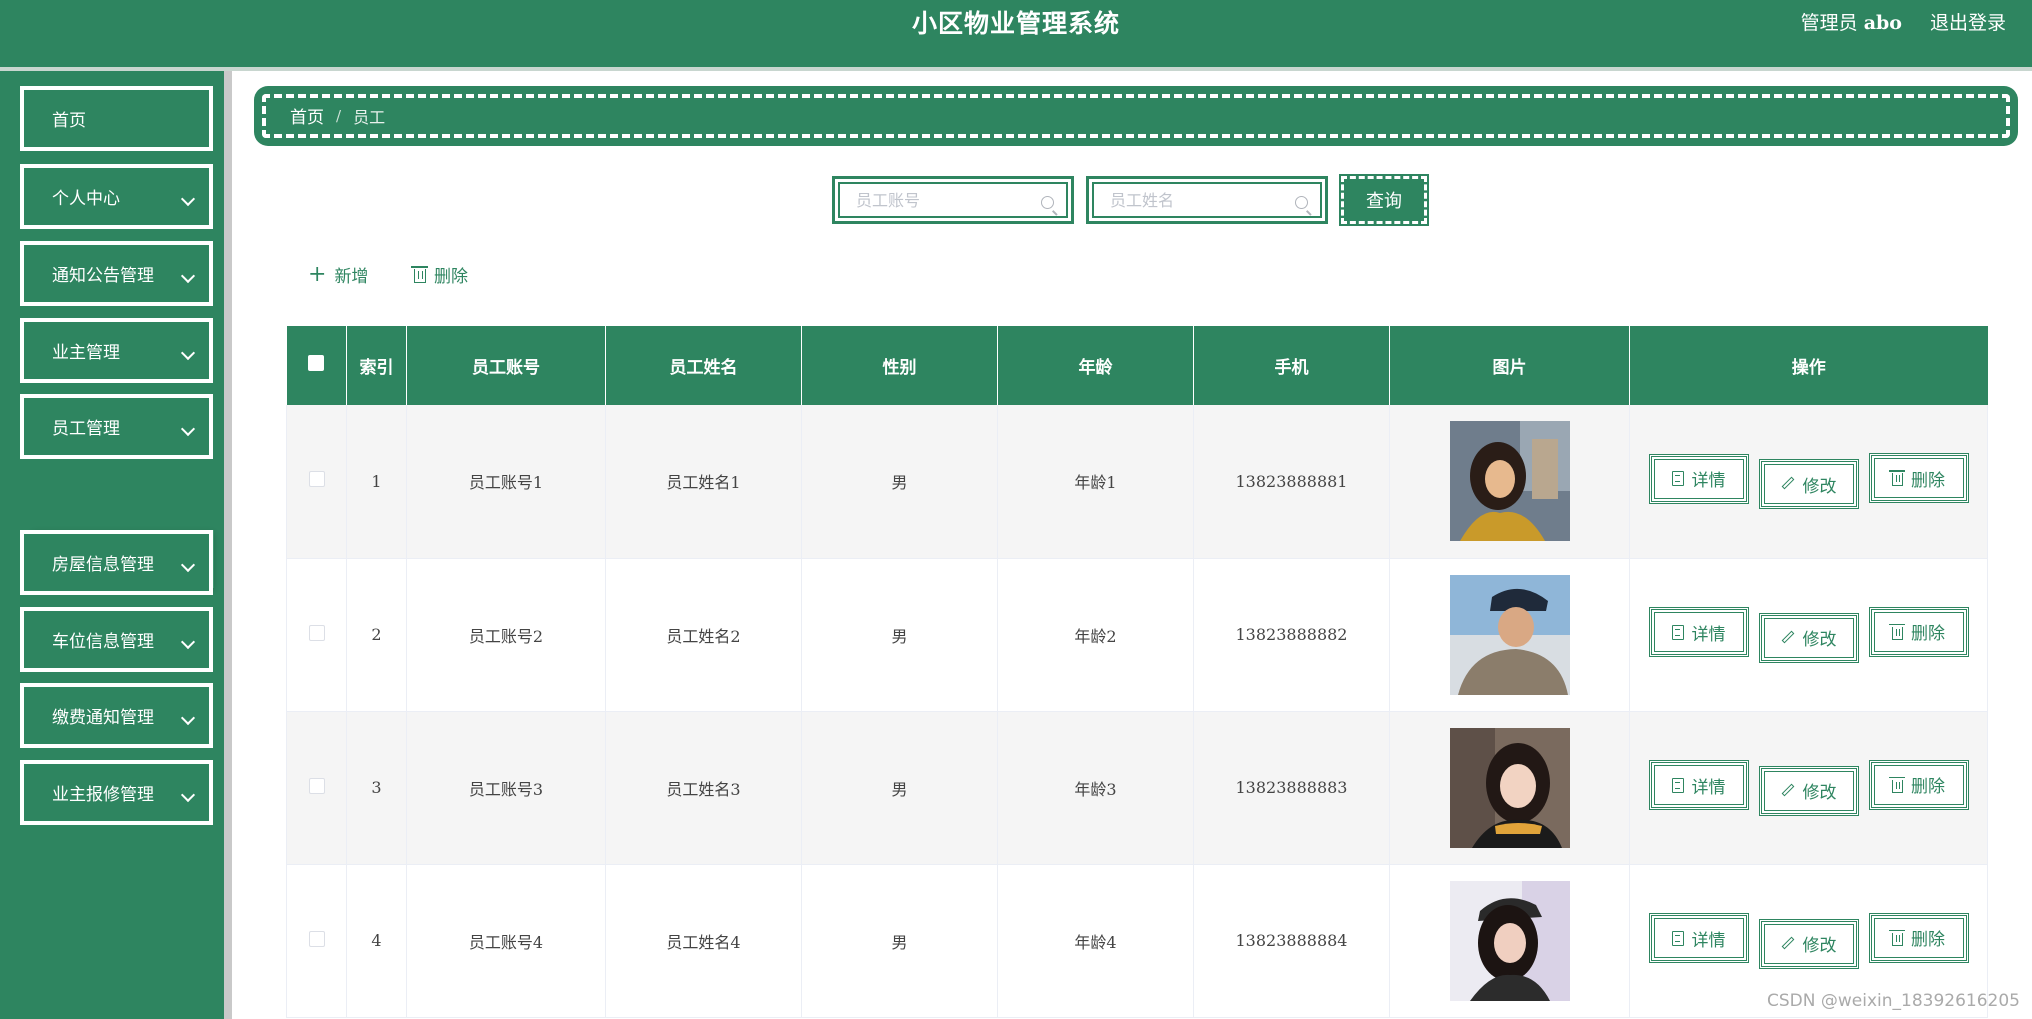 The width and height of the screenshot is (2032, 1019). What do you see at coordinates (1095, 941) in the screenshot?
I see `cell-age: 年龄4` at bounding box center [1095, 941].